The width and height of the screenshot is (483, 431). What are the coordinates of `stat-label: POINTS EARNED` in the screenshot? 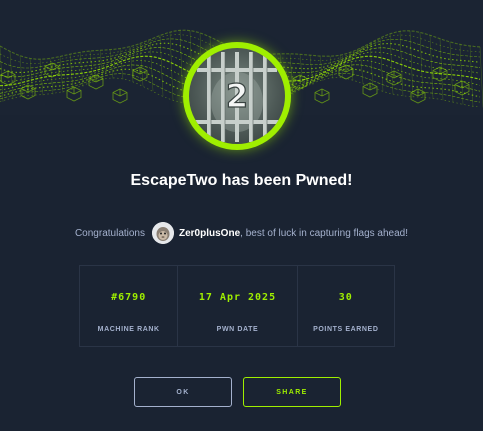 It's located at (346, 329).